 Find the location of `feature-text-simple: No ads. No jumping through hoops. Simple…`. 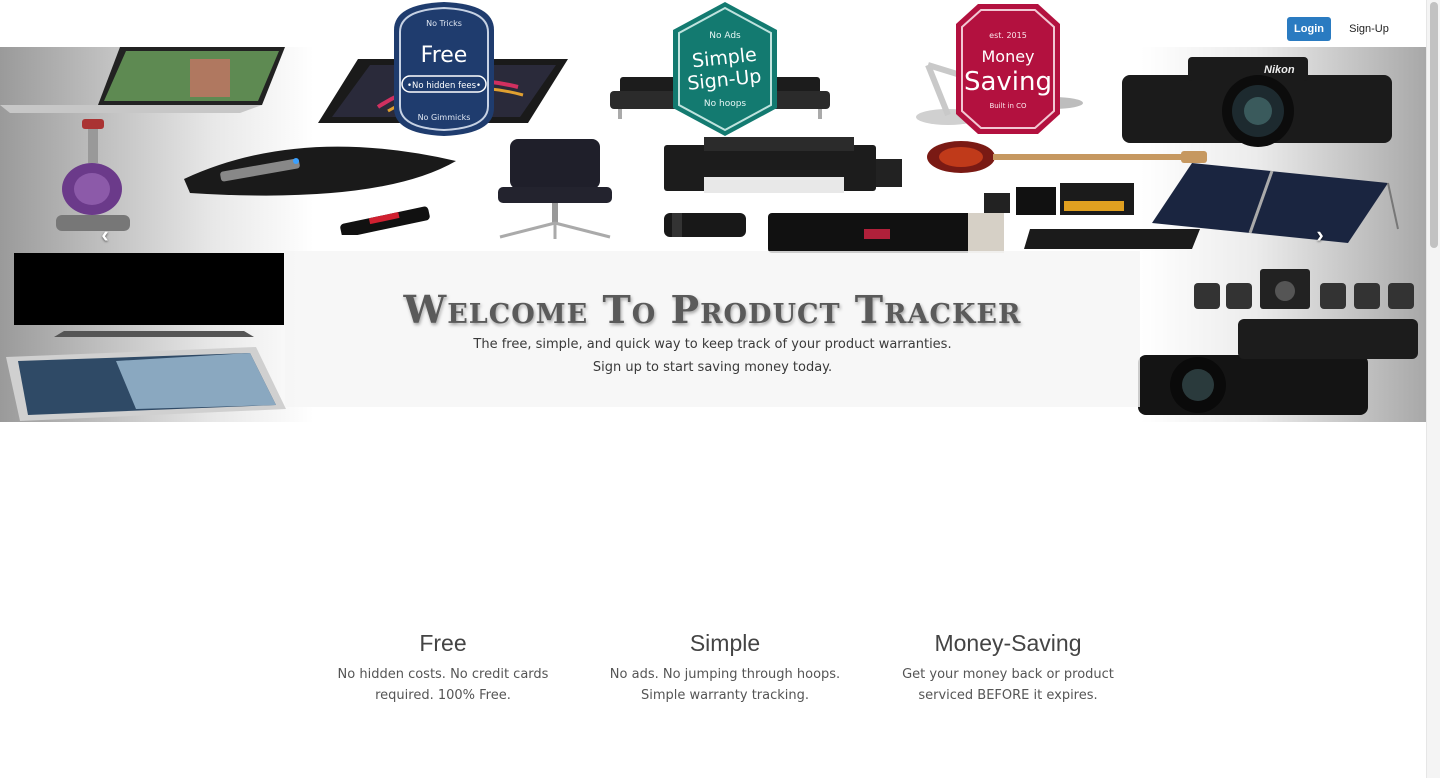

feature-text-simple: No ads. No jumping through hoops. Simple… is located at coordinates (725, 685).